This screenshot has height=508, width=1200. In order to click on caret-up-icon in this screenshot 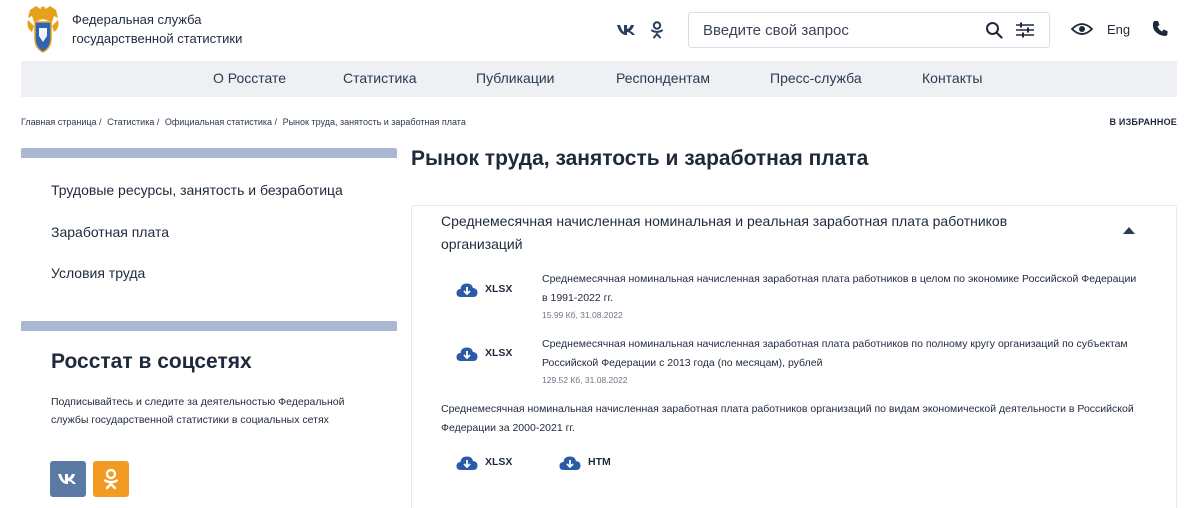, I will do `click(1129, 230)`.